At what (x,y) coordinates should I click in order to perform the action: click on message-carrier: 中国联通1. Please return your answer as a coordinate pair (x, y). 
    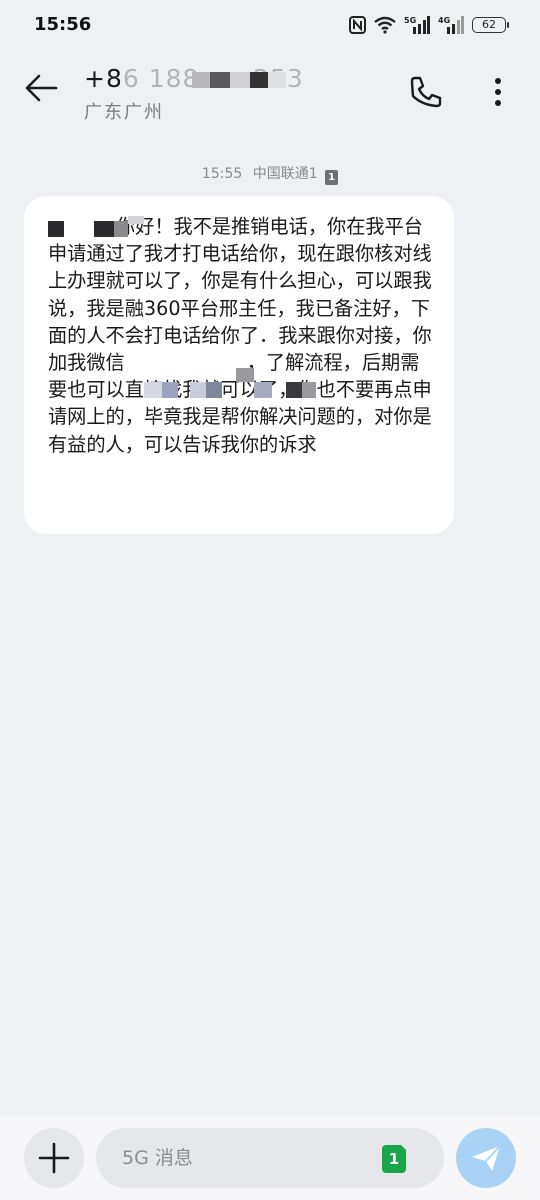
    Looking at the image, I should click on (285, 174).